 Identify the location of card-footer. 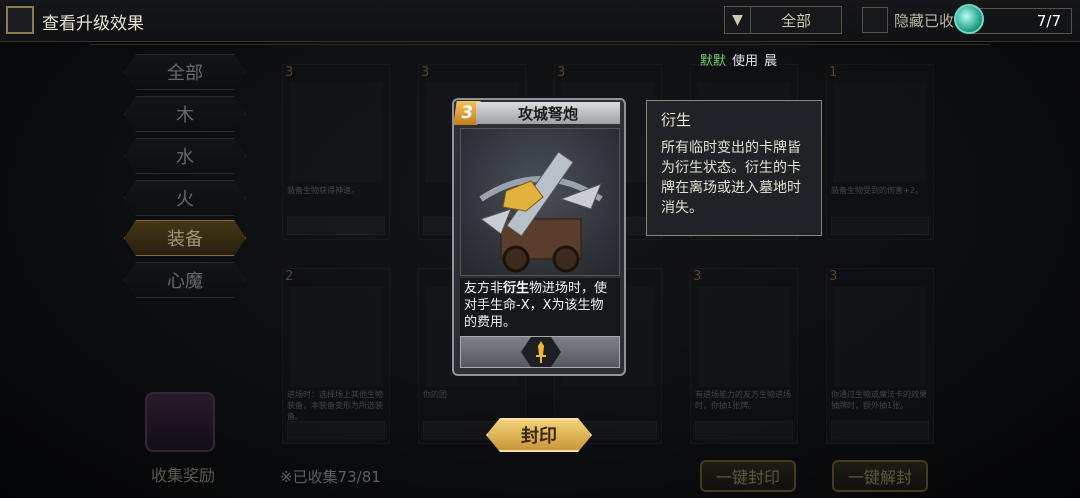
(540, 352).